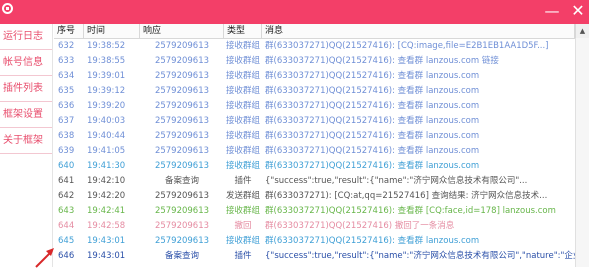 The height and width of the screenshot is (268, 589). I want to click on cell-seq: 645, so click(66, 241).